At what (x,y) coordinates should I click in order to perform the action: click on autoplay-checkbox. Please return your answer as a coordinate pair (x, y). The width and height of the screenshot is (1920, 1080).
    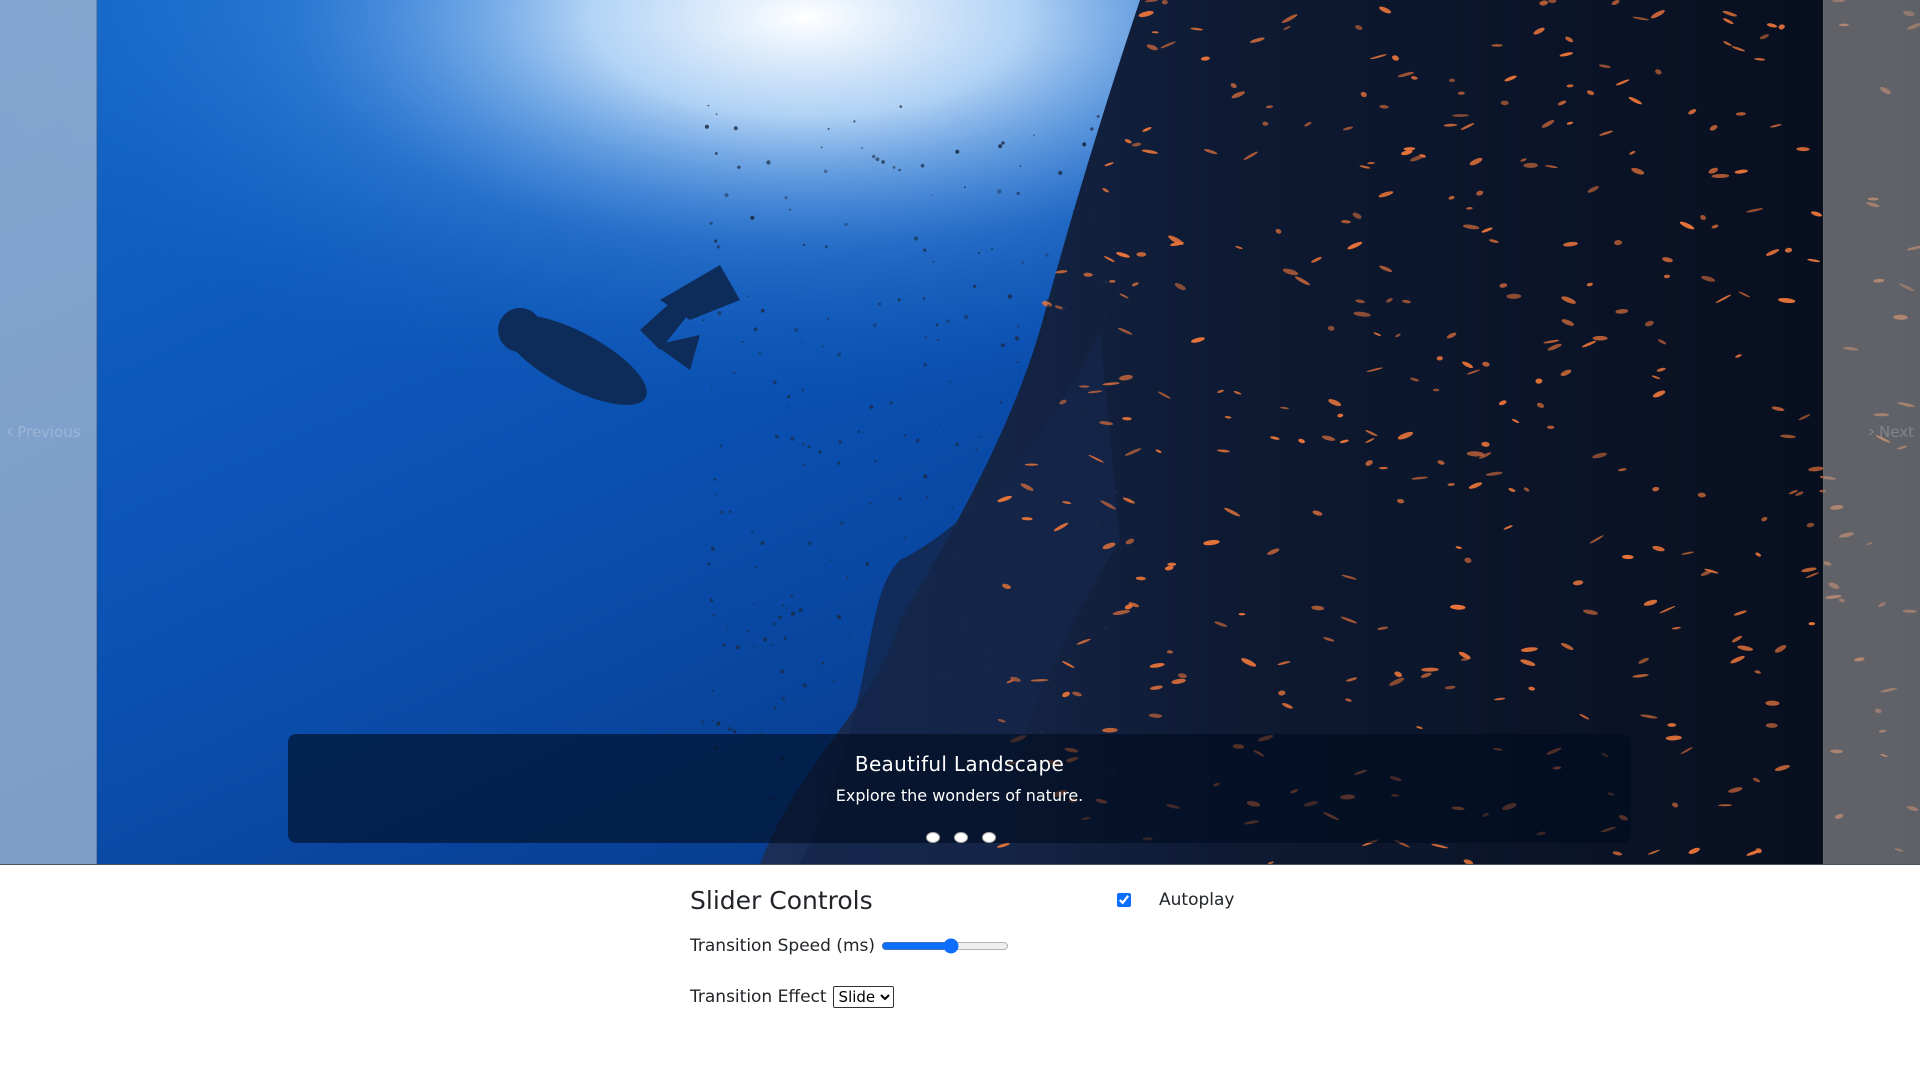
    Looking at the image, I should click on (1124, 900).